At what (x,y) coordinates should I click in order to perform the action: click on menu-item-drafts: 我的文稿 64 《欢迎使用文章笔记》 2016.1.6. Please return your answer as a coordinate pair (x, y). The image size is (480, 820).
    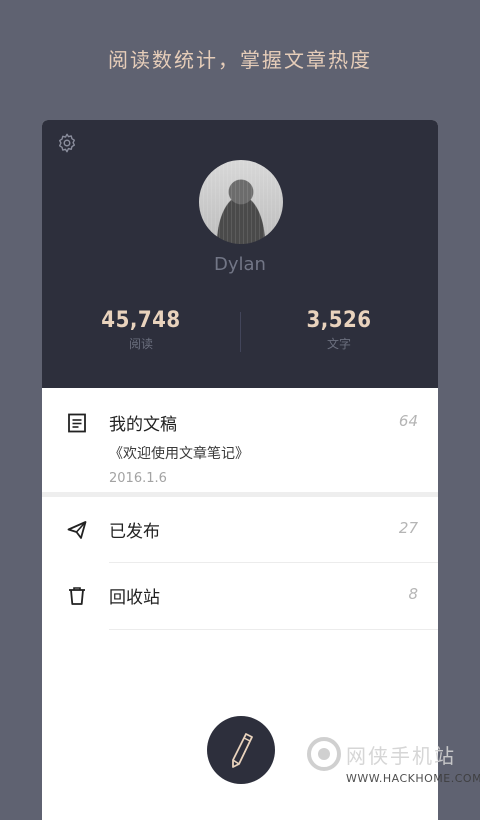
    Looking at the image, I should click on (240, 440).